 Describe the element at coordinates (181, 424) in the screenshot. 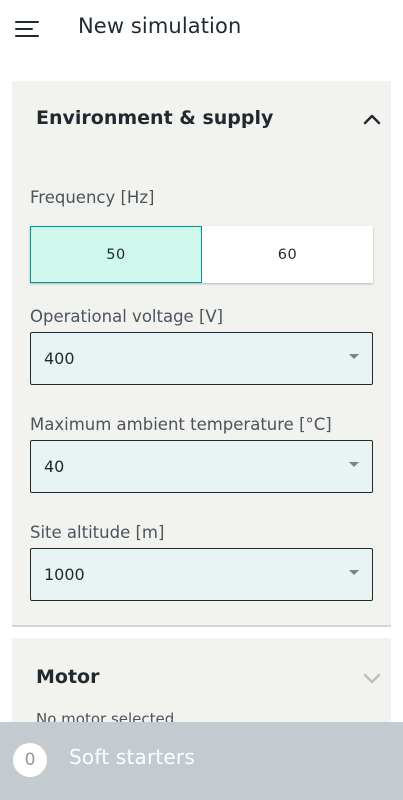

I see `temperature-label: Maximum ambient temperature [°C]` at that location.